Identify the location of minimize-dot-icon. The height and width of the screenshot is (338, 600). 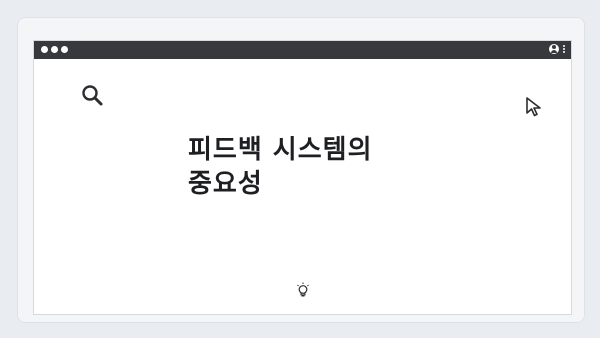
(54, 49).